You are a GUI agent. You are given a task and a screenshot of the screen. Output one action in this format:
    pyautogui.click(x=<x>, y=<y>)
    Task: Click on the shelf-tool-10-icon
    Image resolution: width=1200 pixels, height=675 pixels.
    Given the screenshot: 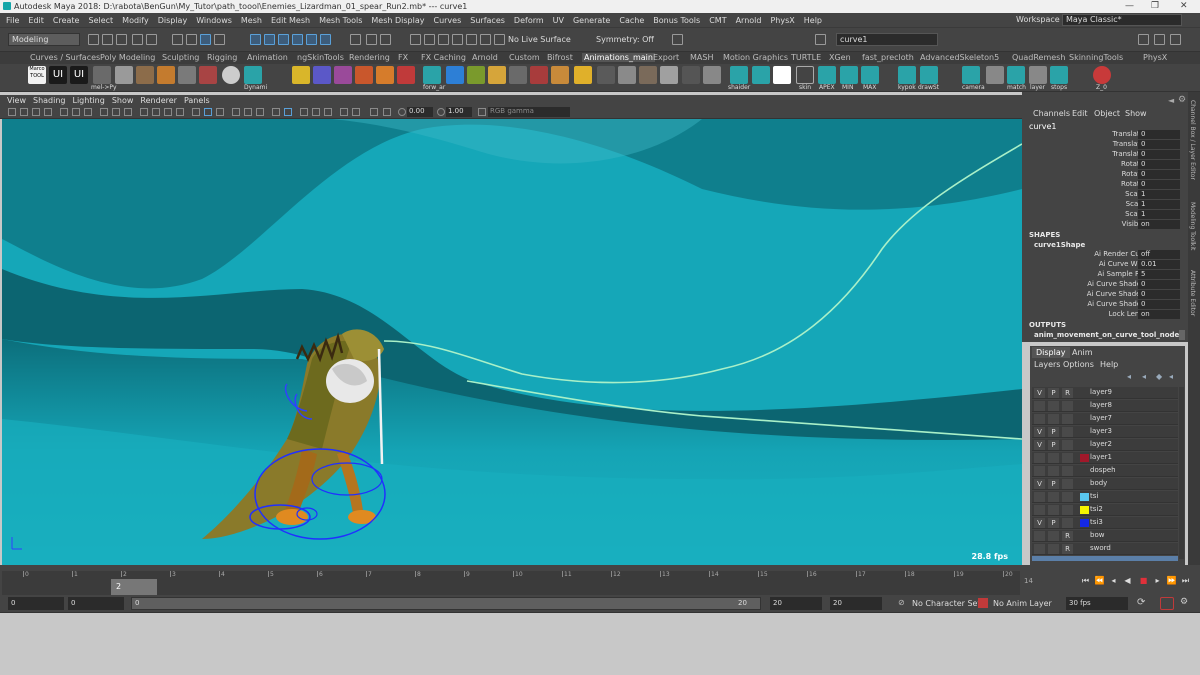 What is the action you would take?
    pyautogui.click(x=364, y=75)
    